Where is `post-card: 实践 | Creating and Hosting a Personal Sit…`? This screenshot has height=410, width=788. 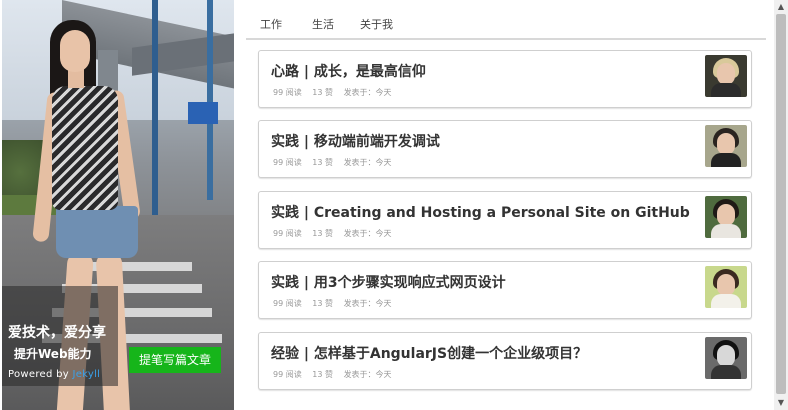
post-card: 实践 | Creating and Hosting a Personal Sit… is located at coordinates (505, 220).